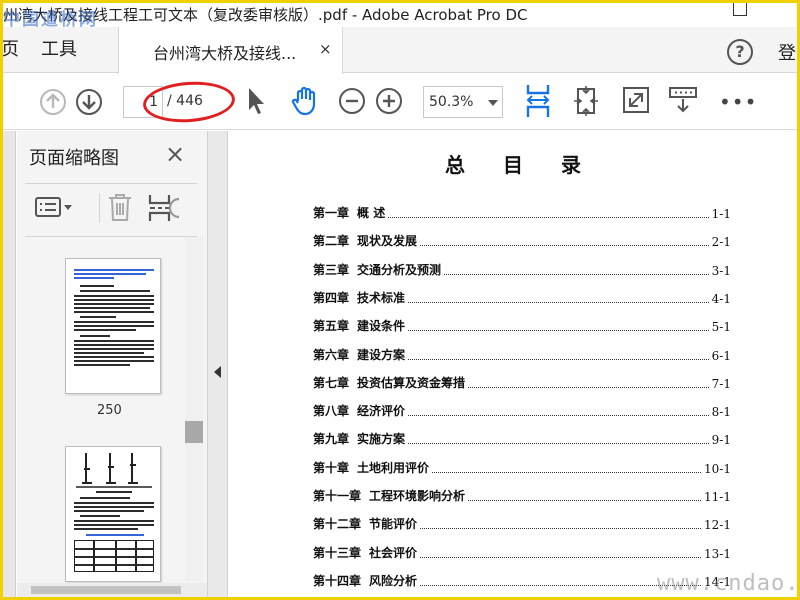 The height and width of the screenshot is (600, 800). Describe the element at coordinates (337, 580) in the screenshot. I see `toc-chapter: 第十四章` at that location.